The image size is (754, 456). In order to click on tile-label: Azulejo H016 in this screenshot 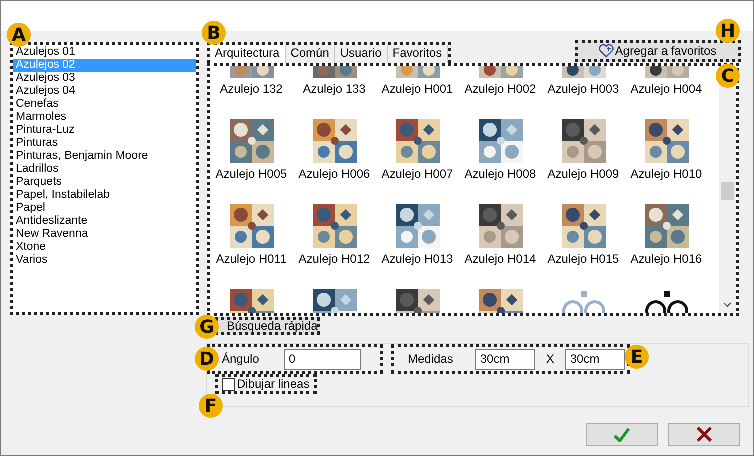, I will do `click(666, 259)`.